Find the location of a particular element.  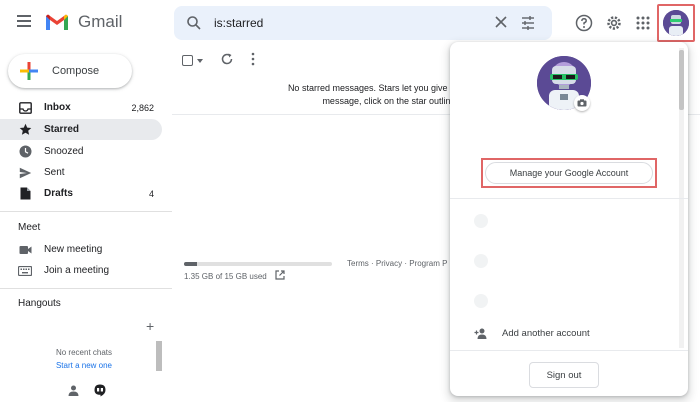

compose-label: Compose is located at coordinates (76, 71).